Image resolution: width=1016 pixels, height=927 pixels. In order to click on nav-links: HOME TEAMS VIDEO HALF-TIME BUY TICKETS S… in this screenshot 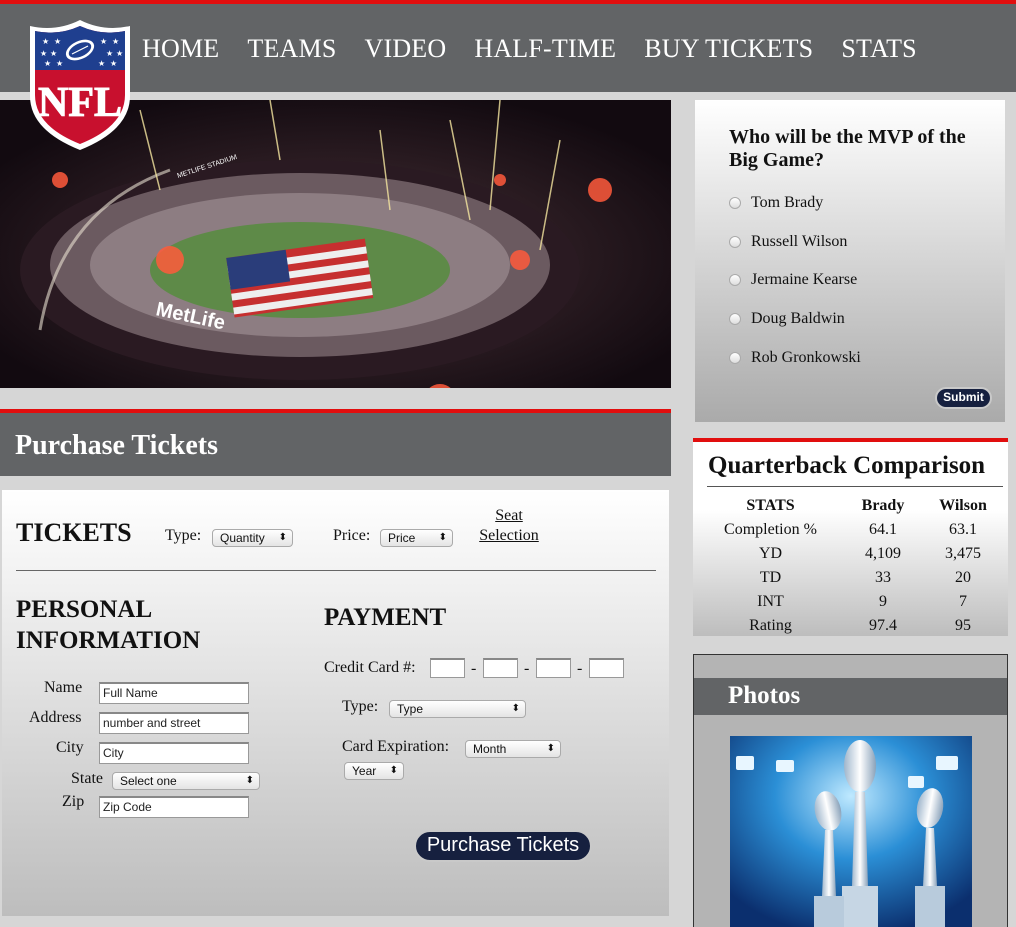, I will do `click(543, 49)`.